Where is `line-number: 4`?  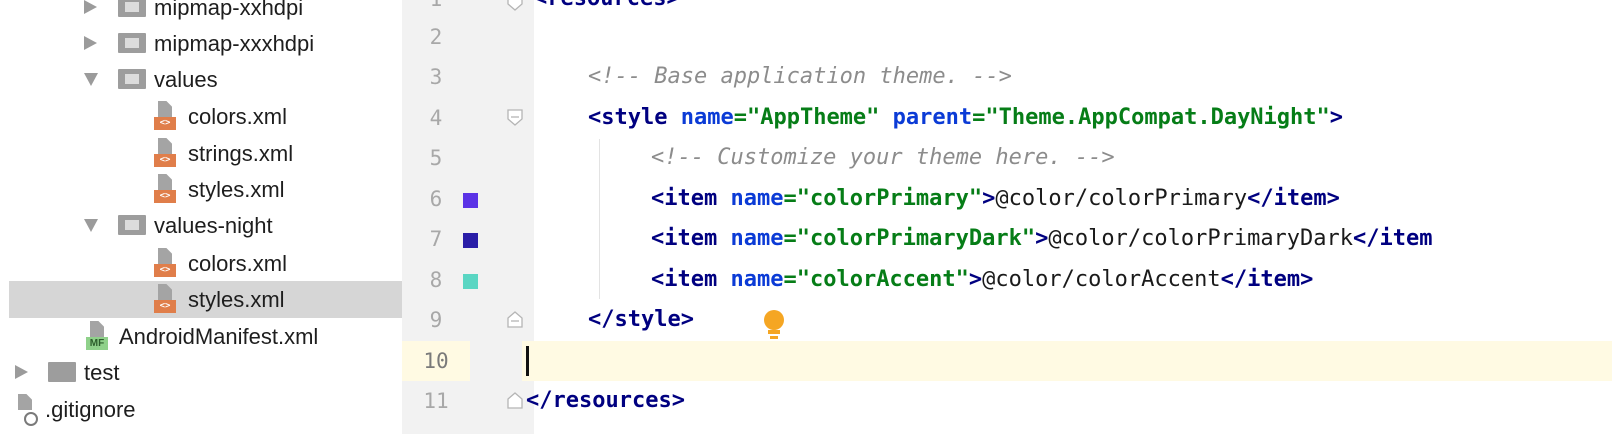 line-number: 4 is located at coordinates (436, 118).